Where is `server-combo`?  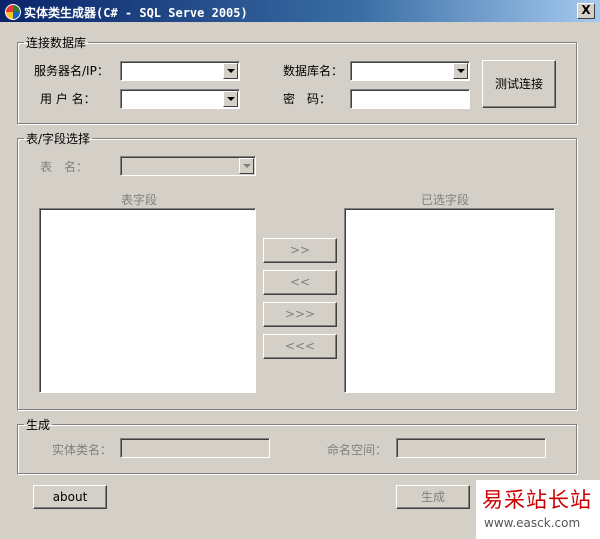
server-combo is located at coordinates (180, 71).